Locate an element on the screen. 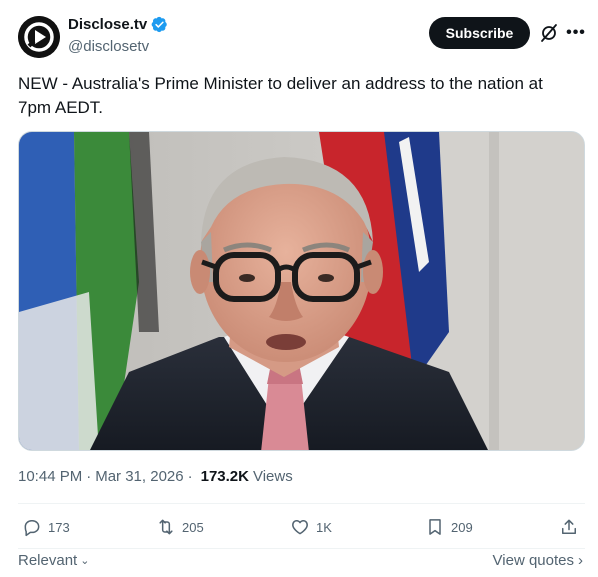 This screenshot has width=598, height=577. view-quotes-label: View quotes is located at coordinates (533, 560).